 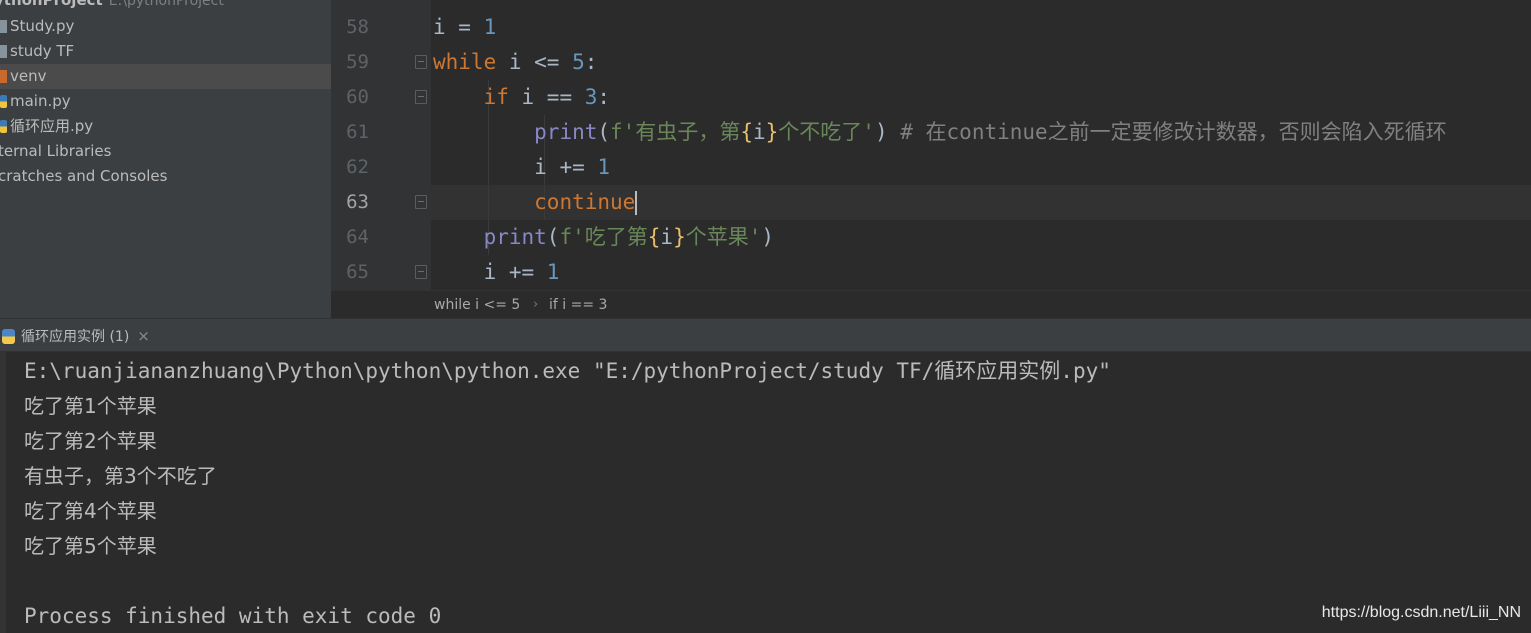 What do you see at coordinates (165, 126) in the screenshot?
I see `tree-item-loop-py: 循环应用.py` at bounding box center [165, 126].